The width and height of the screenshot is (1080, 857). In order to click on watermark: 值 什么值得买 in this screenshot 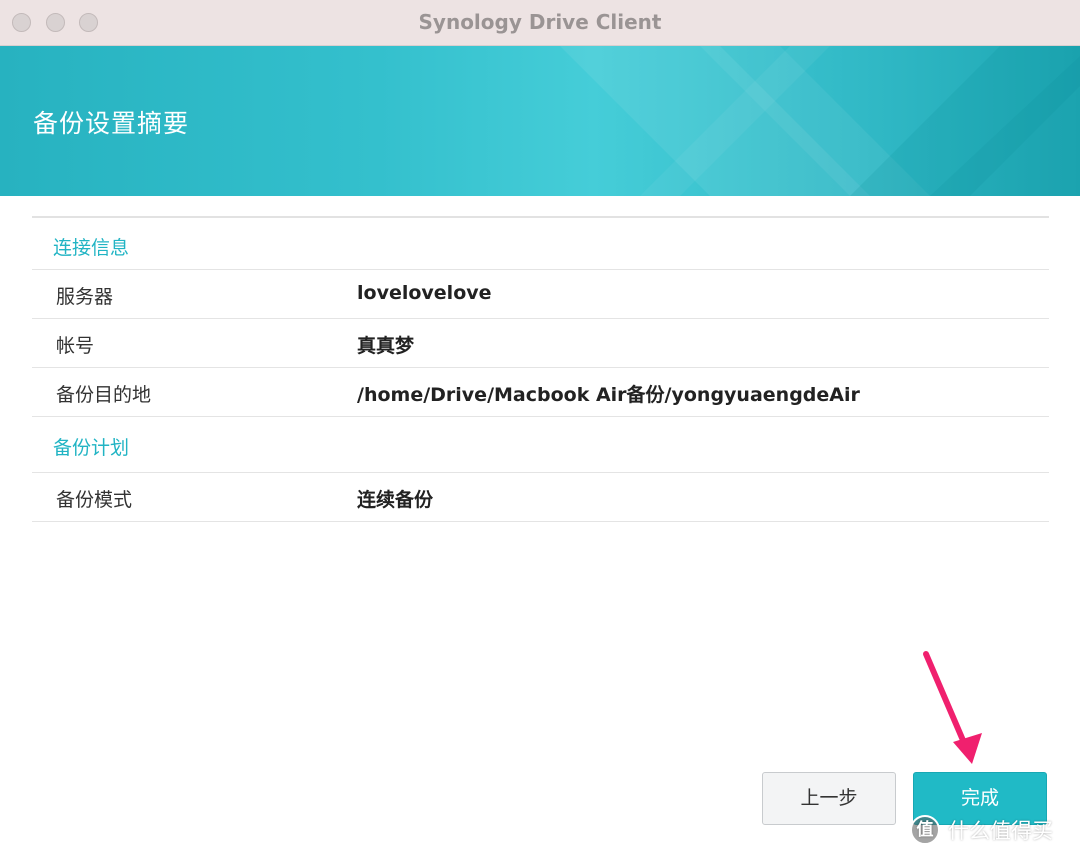, I will do `click(981, 830)`.